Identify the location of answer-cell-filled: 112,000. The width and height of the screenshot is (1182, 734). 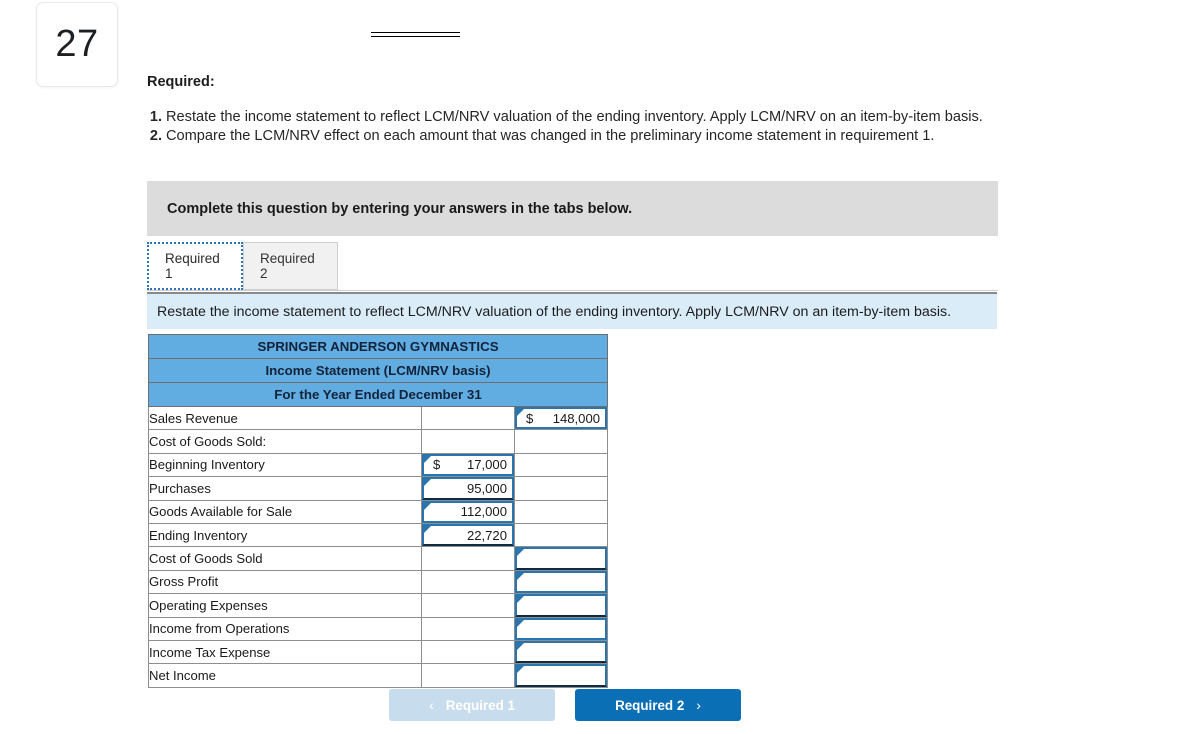
(468, 511).